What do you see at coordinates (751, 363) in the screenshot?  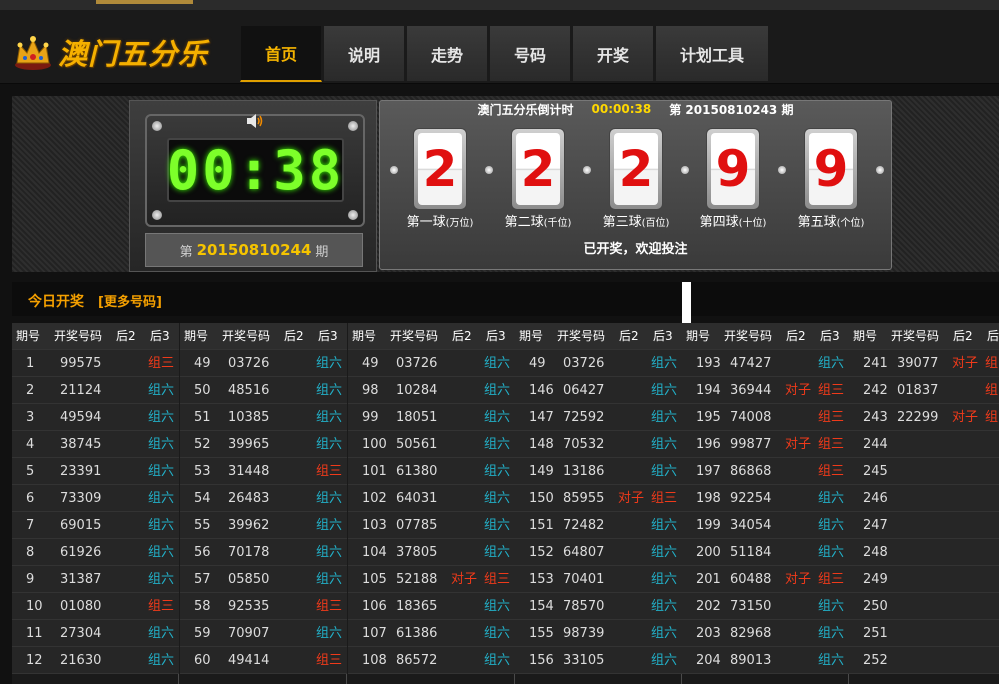 I see `code-cell: 47427` at bounding box center [751, 363].